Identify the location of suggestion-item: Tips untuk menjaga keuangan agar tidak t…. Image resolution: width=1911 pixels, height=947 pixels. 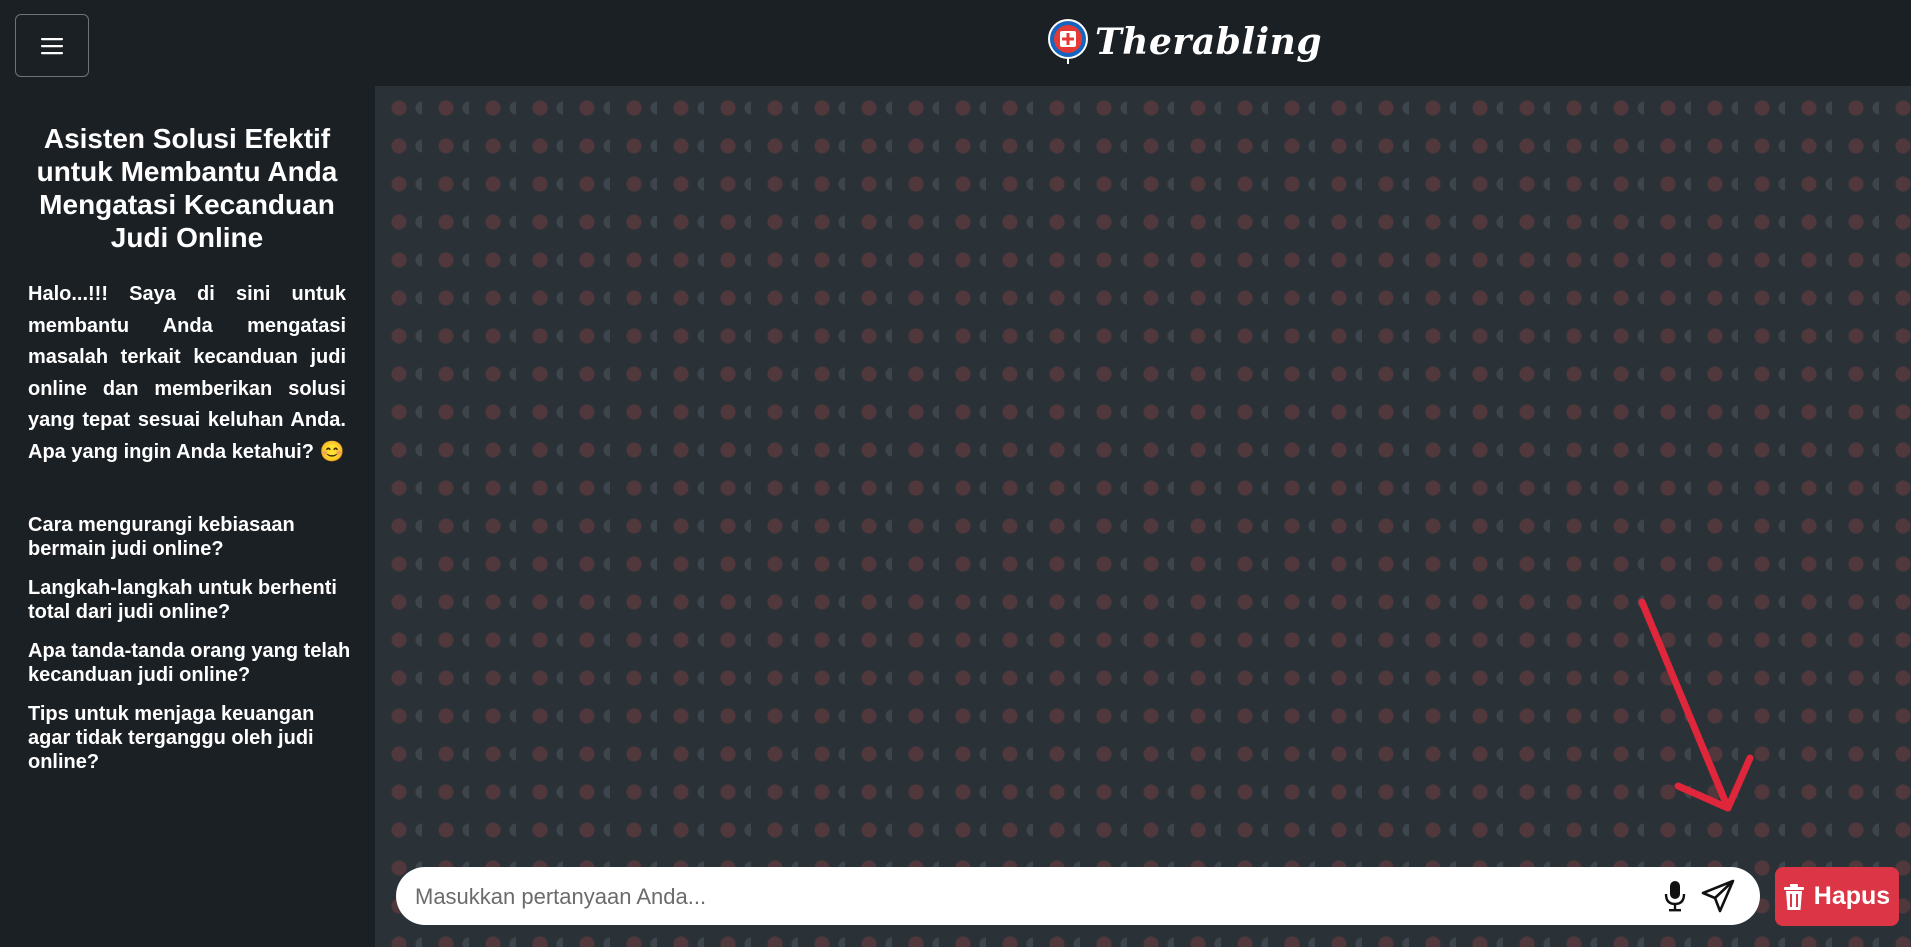
(193, 738).